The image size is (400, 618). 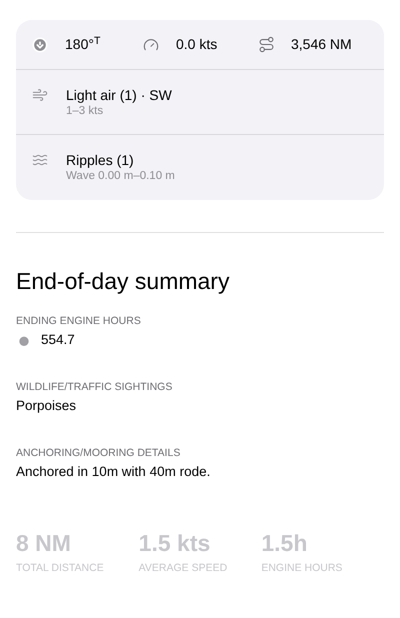 I want to click on condition-subtitle: Wave 0.00 m–0.10 m, so click(x=120, y=176).